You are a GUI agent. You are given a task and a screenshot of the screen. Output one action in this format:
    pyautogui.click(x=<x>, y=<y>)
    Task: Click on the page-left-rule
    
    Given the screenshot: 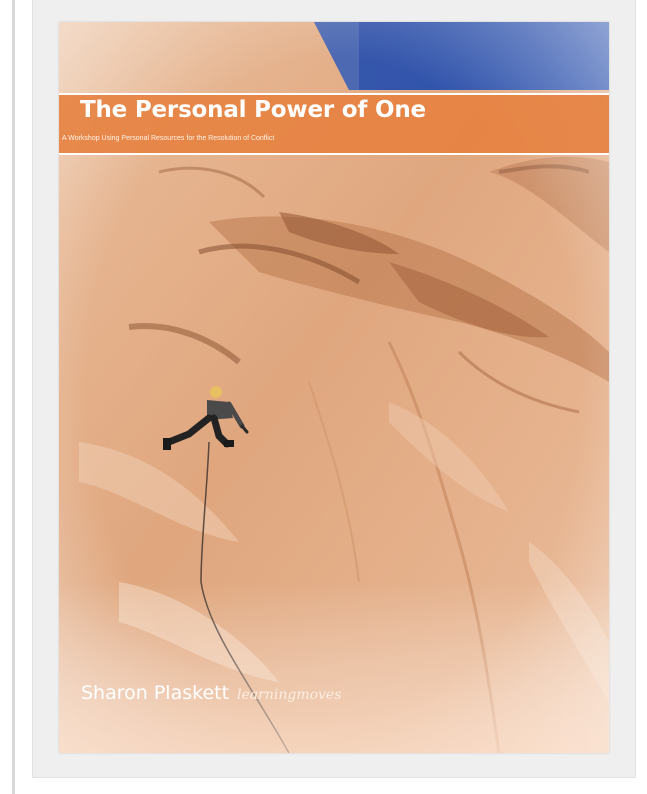 What is the action you would take?
    pyautogui.click(x=13, y=397)
    